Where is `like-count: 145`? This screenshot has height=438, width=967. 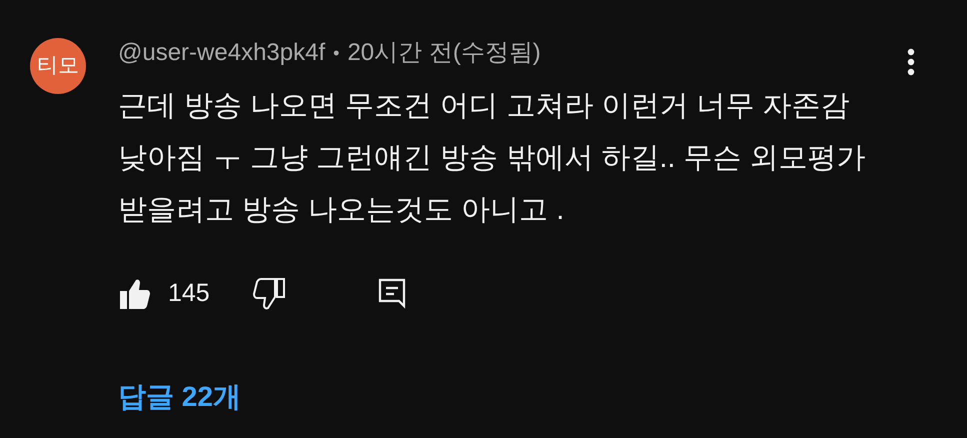 like-count: 145 is located at coordinates (189, 294).